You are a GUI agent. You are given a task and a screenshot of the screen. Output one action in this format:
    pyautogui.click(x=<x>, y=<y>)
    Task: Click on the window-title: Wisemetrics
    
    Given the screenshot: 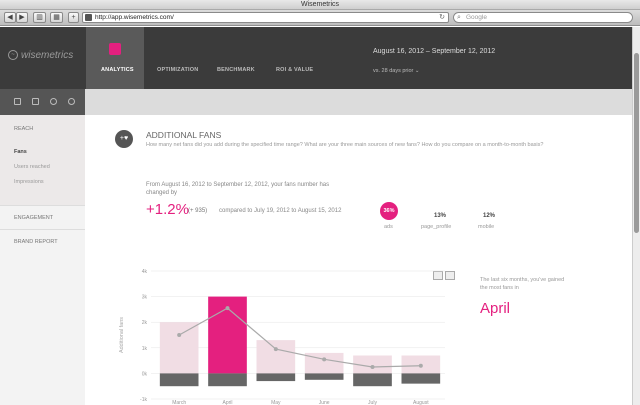 What is the action you would take?
    pyautogui.click(x=320, y=4)
    